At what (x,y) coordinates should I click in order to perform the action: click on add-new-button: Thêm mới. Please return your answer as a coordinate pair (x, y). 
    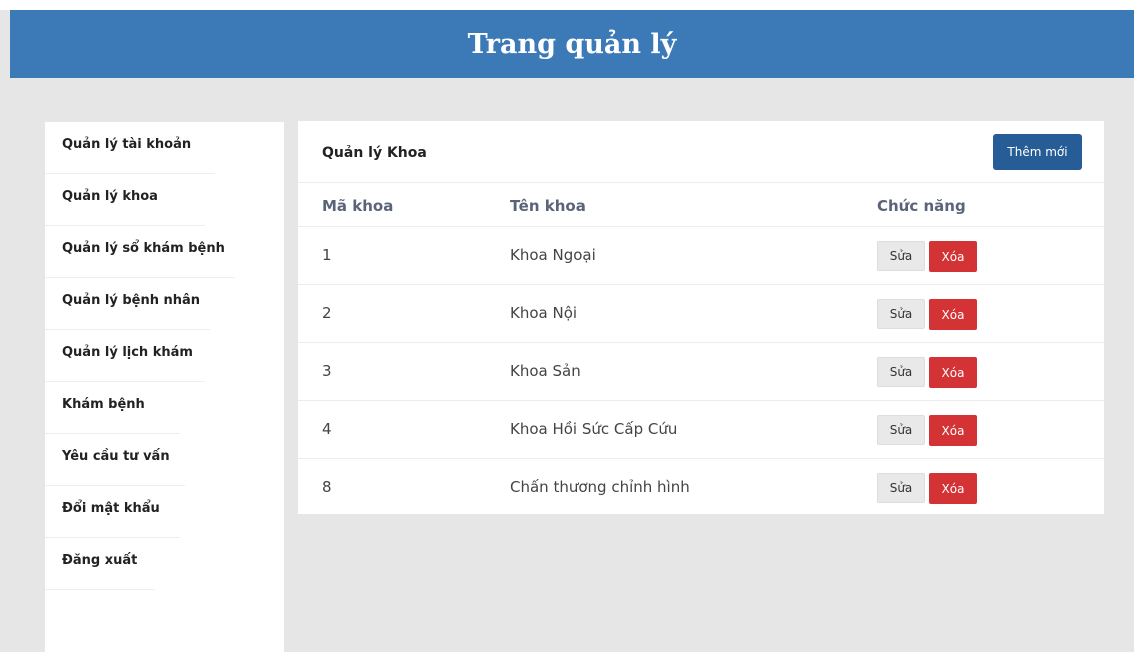
    Looking at the image, I should click on (1037, 152).